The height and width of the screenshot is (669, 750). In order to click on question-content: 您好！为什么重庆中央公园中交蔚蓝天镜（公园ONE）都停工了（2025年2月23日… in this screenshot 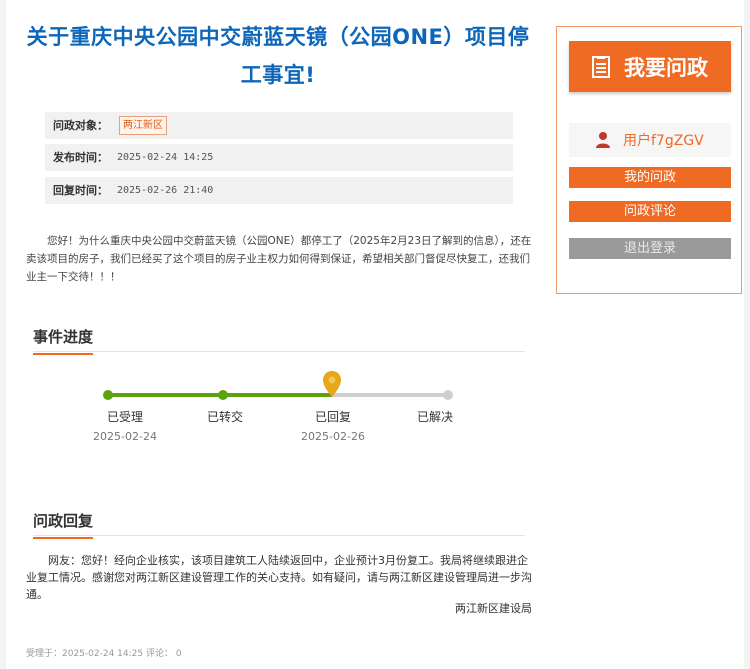, I will do `click(279, 259)`.